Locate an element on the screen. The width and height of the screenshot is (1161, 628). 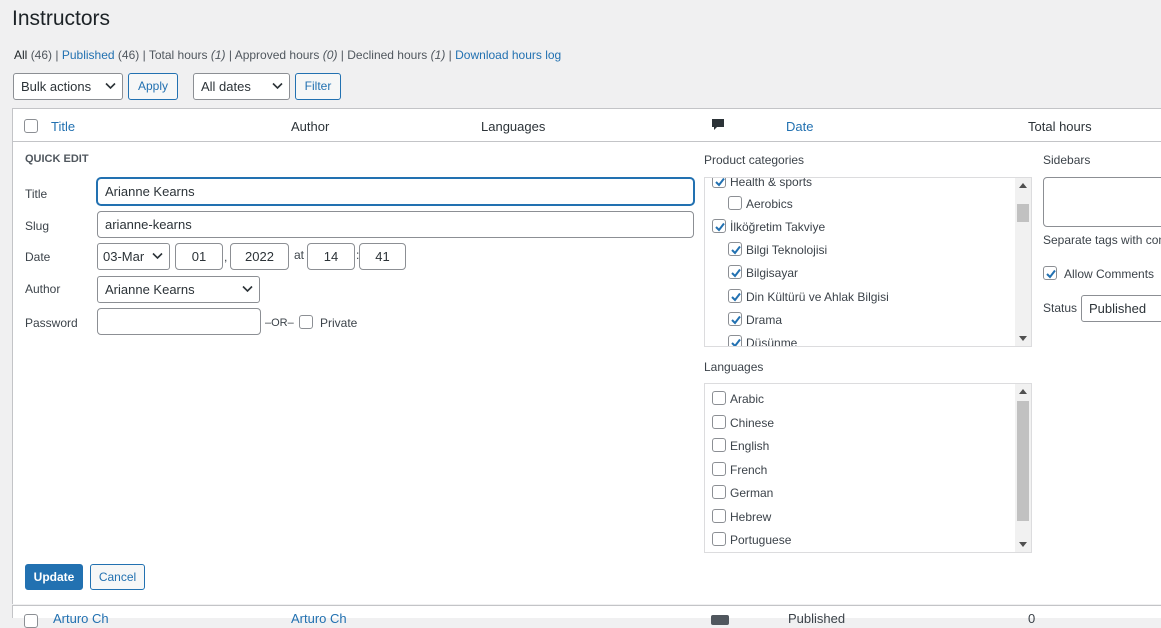
row-author-link: Arturo Ch is located at coordinates (319, 618).